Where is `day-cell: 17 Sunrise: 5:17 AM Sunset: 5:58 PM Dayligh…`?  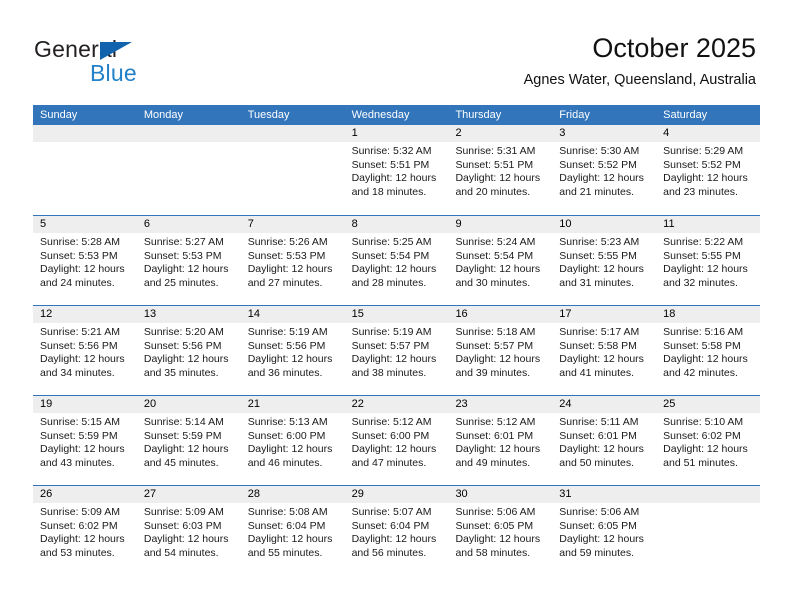
day-cell: 17 Sunrise: 5:17 AM Sunset: 5:58 PM Dayligh… is located at coordinates (604, 350).